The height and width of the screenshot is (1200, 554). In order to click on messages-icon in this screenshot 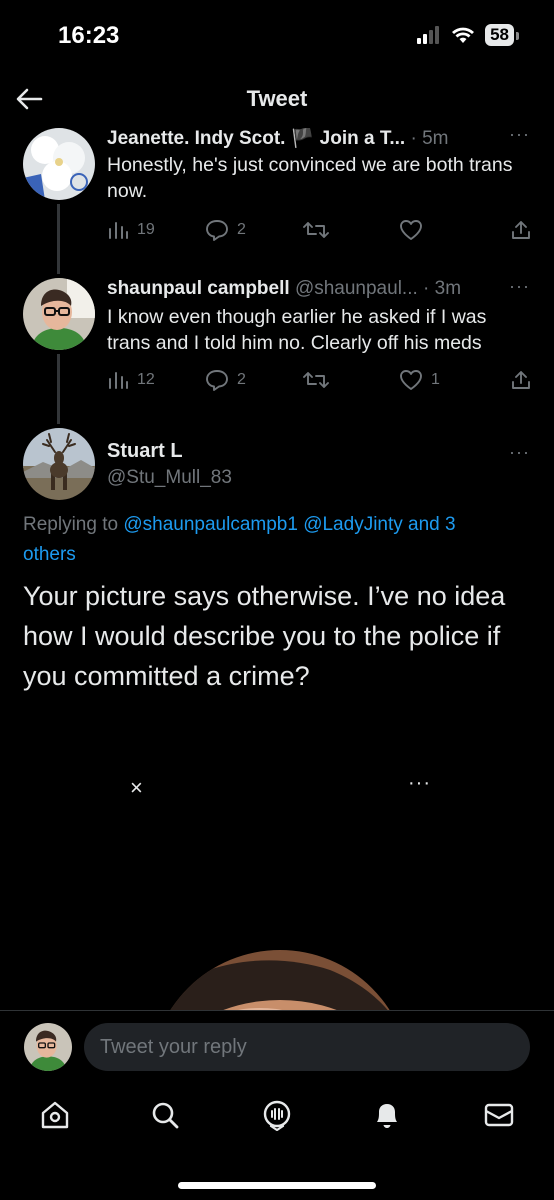, I will do `click(499, 1115)`.